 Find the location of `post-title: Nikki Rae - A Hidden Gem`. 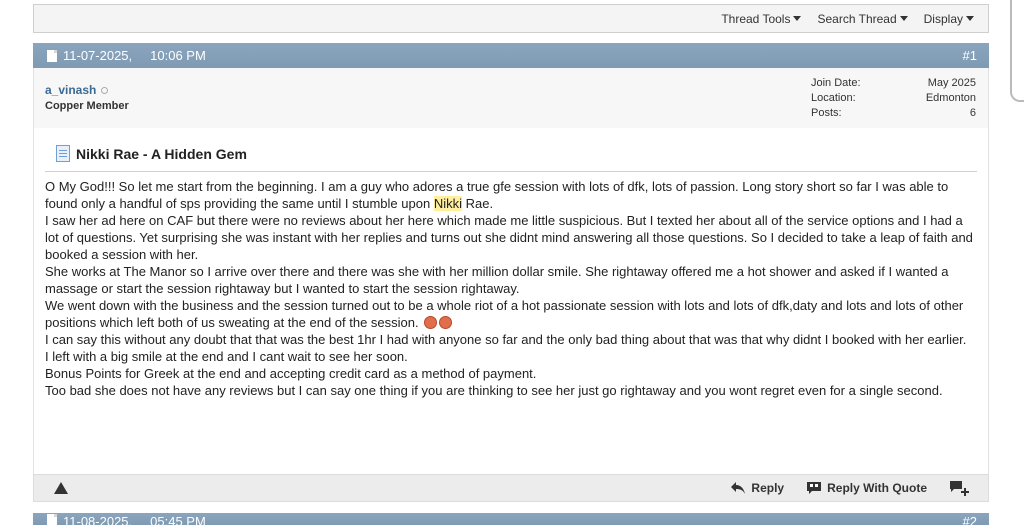

post-title: Nikki Rae - A Hidden Gem is located at coordinates (161, 153).